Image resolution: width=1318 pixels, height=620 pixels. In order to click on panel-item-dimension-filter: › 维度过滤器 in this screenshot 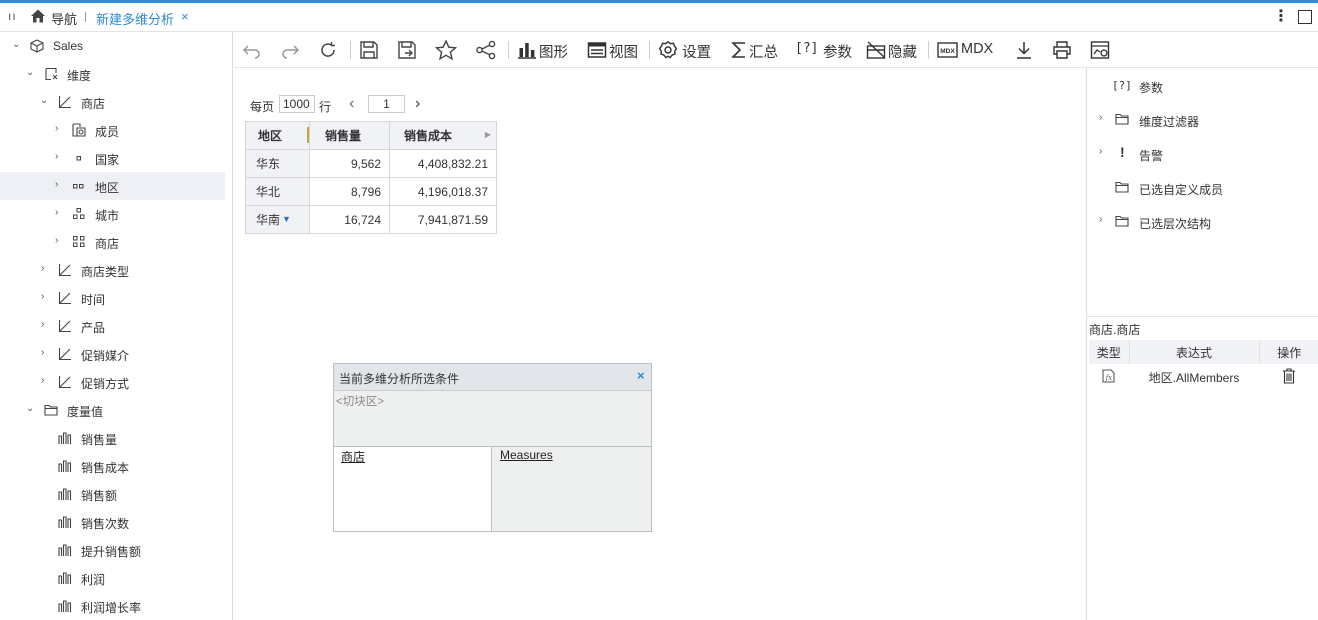, I will do `click(1202, 119)`.